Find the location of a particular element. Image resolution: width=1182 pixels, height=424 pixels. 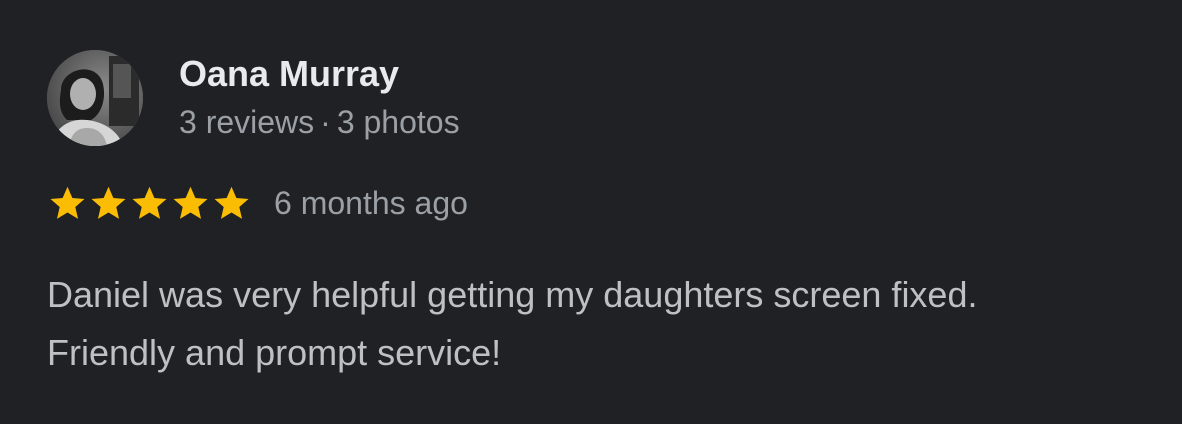

star-rating is located at coordinates (149, 203).